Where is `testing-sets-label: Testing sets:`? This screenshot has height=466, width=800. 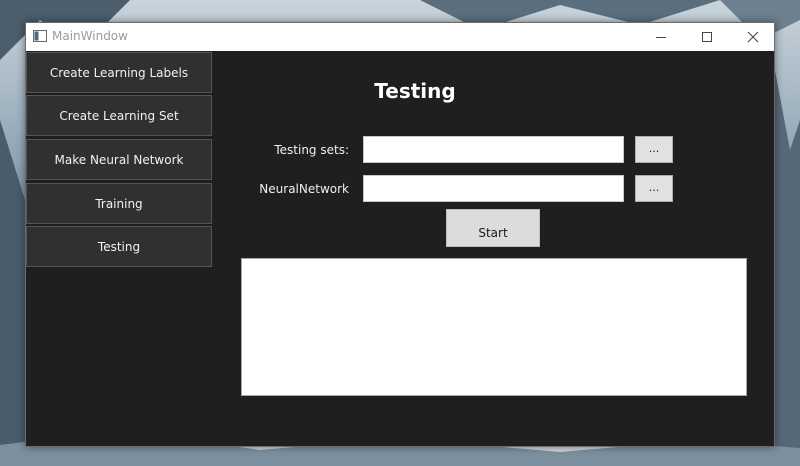
testing-sets-label: Testing sets: is located at coordinates (311, 150).